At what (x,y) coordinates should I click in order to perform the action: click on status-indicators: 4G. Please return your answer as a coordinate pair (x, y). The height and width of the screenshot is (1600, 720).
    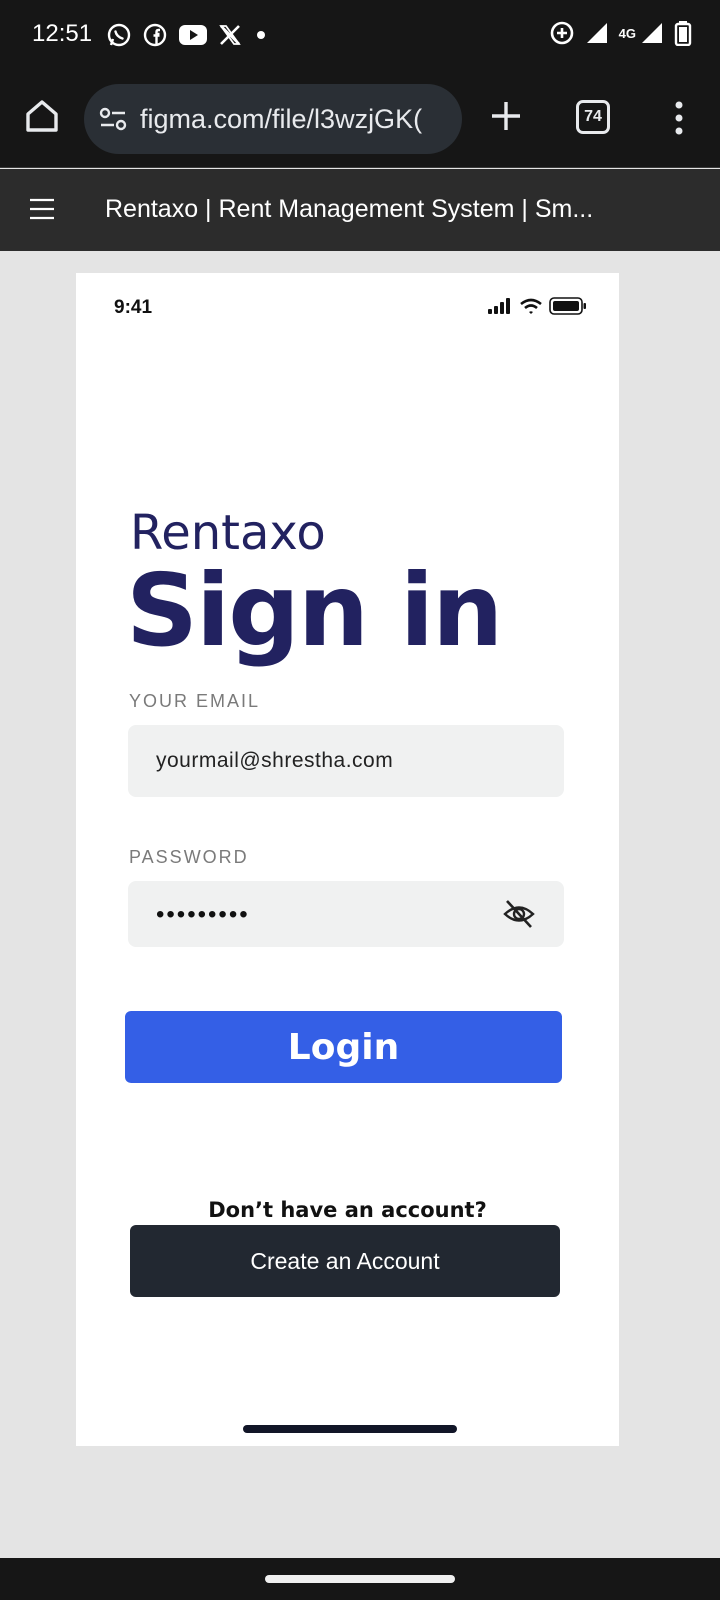
    Looking at the image, I should click on (620, 33).